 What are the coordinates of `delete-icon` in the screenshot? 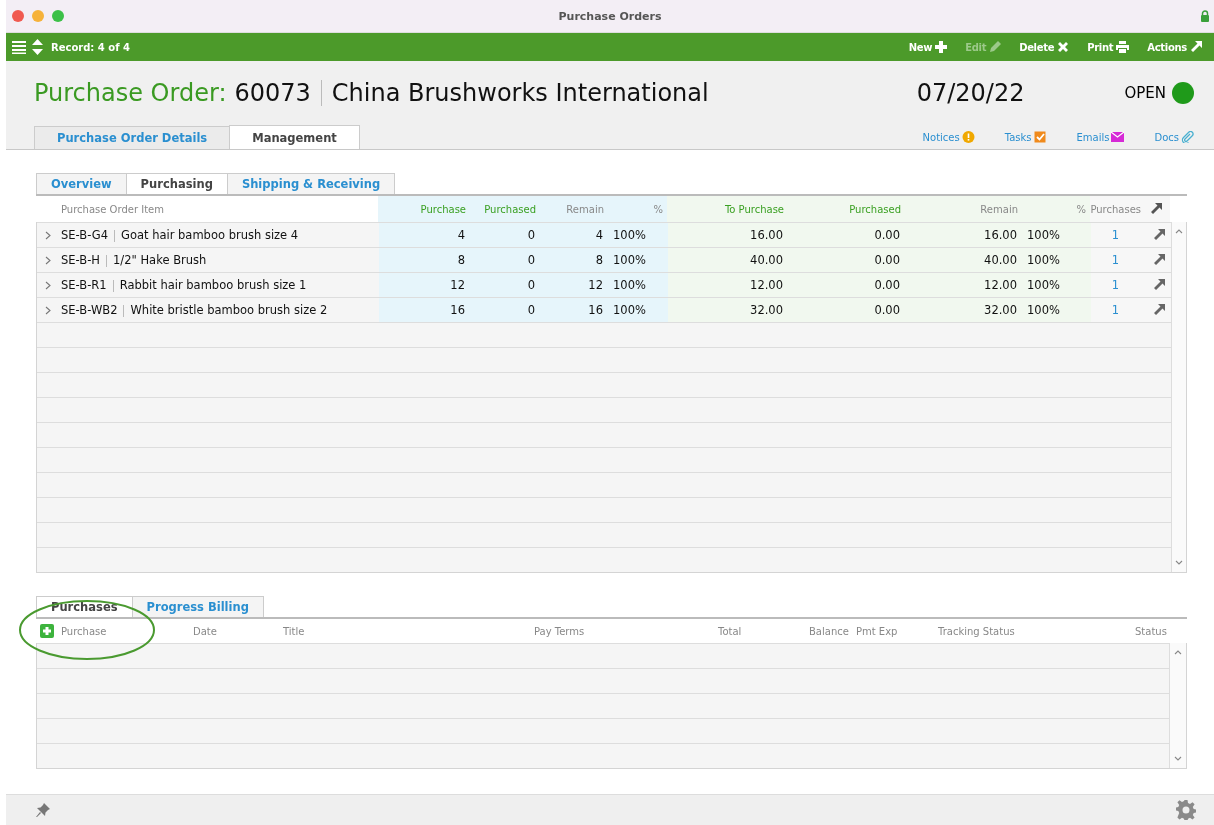 It's located at (1063, 47).